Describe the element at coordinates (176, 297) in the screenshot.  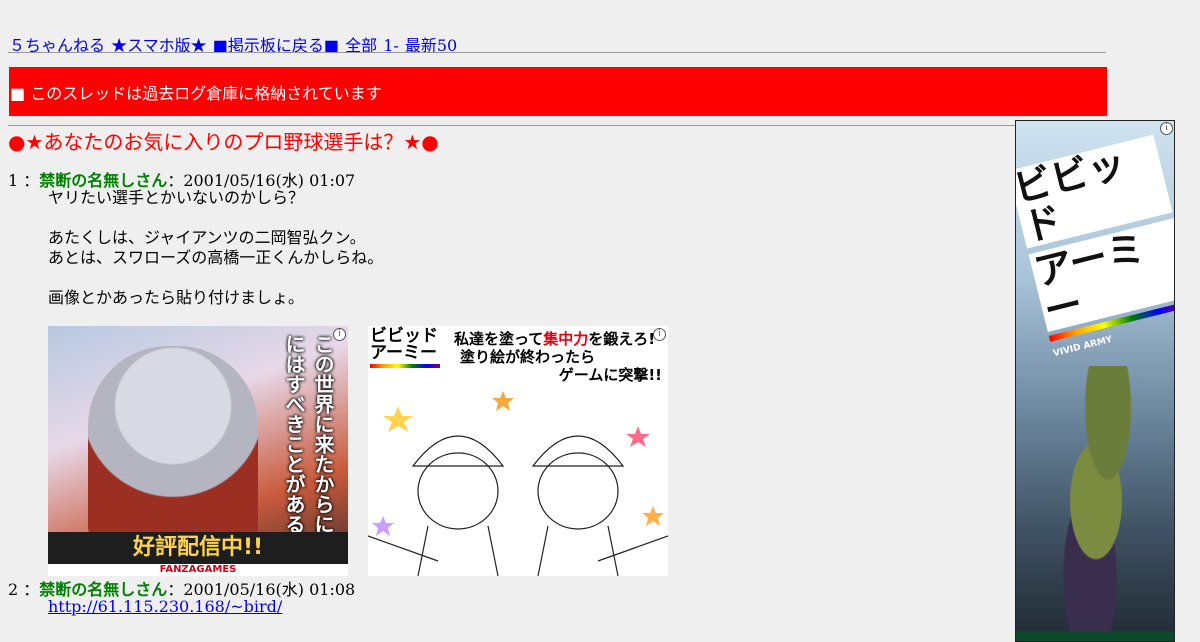
I see `post-line: 画像とかあったら貼り付けましょ。` at that location.